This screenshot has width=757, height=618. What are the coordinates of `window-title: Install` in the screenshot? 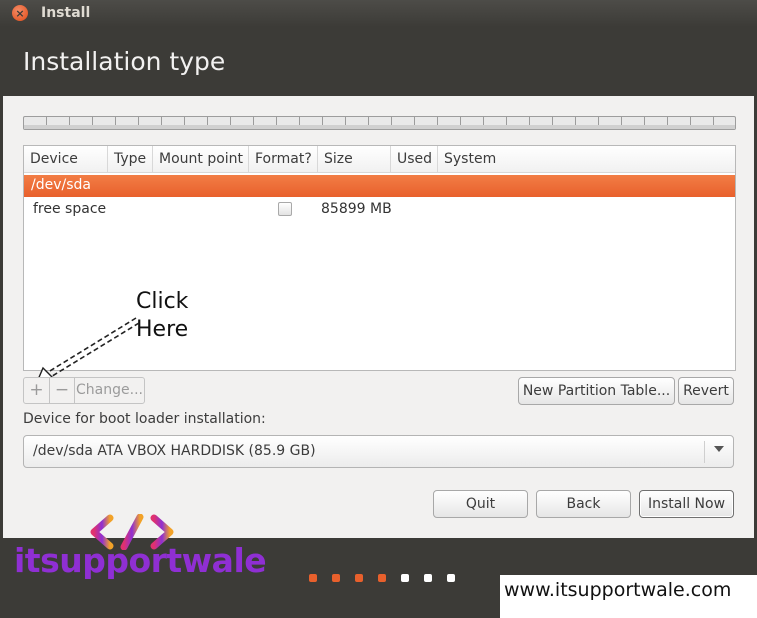 It's located at (66, 13).